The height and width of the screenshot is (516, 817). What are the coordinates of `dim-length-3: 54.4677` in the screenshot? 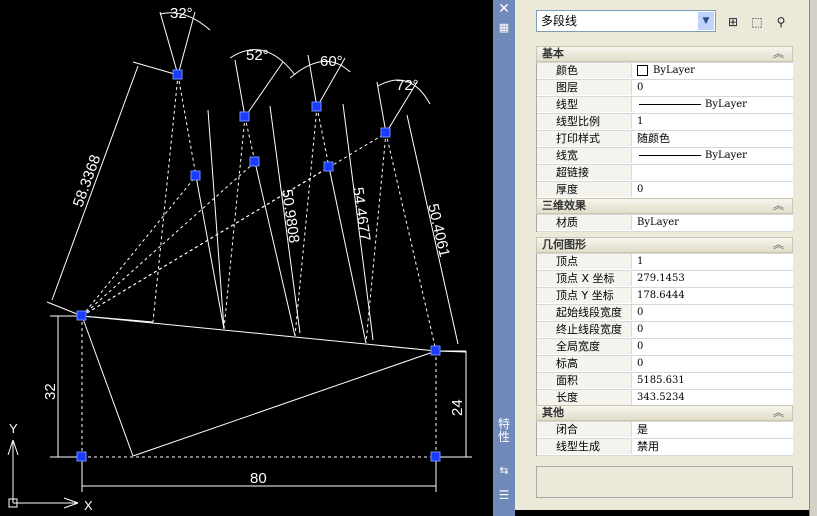 It's located at (361, 214).